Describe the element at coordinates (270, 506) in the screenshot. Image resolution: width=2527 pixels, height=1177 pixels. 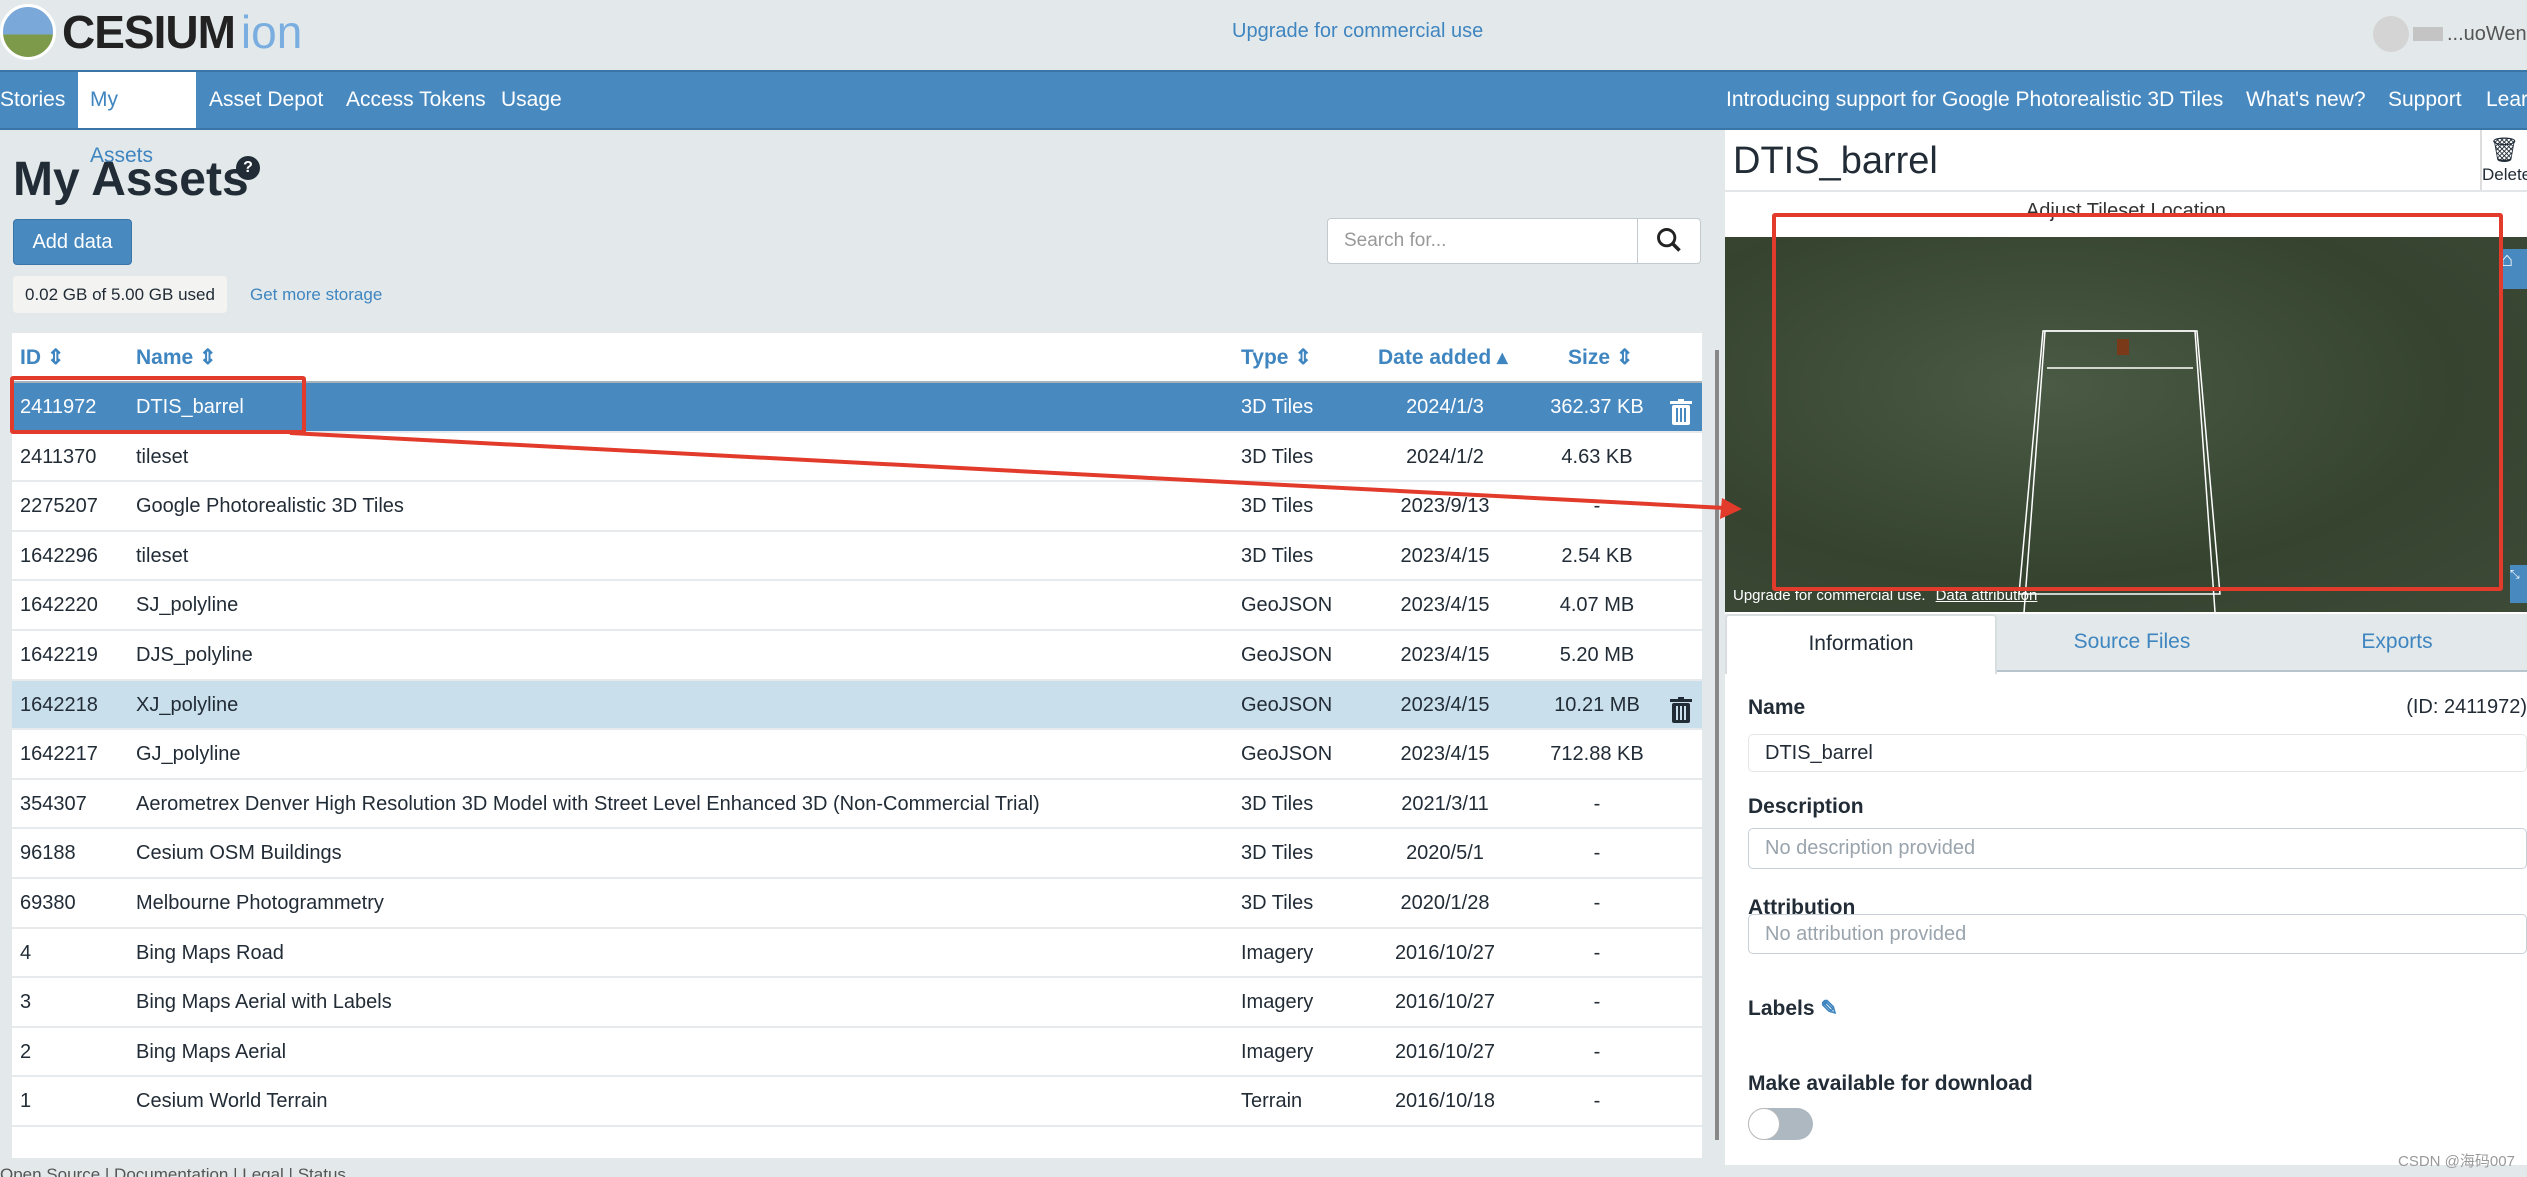
I see `cell-name: Google Photorealistic 3D Tiles` at that location.